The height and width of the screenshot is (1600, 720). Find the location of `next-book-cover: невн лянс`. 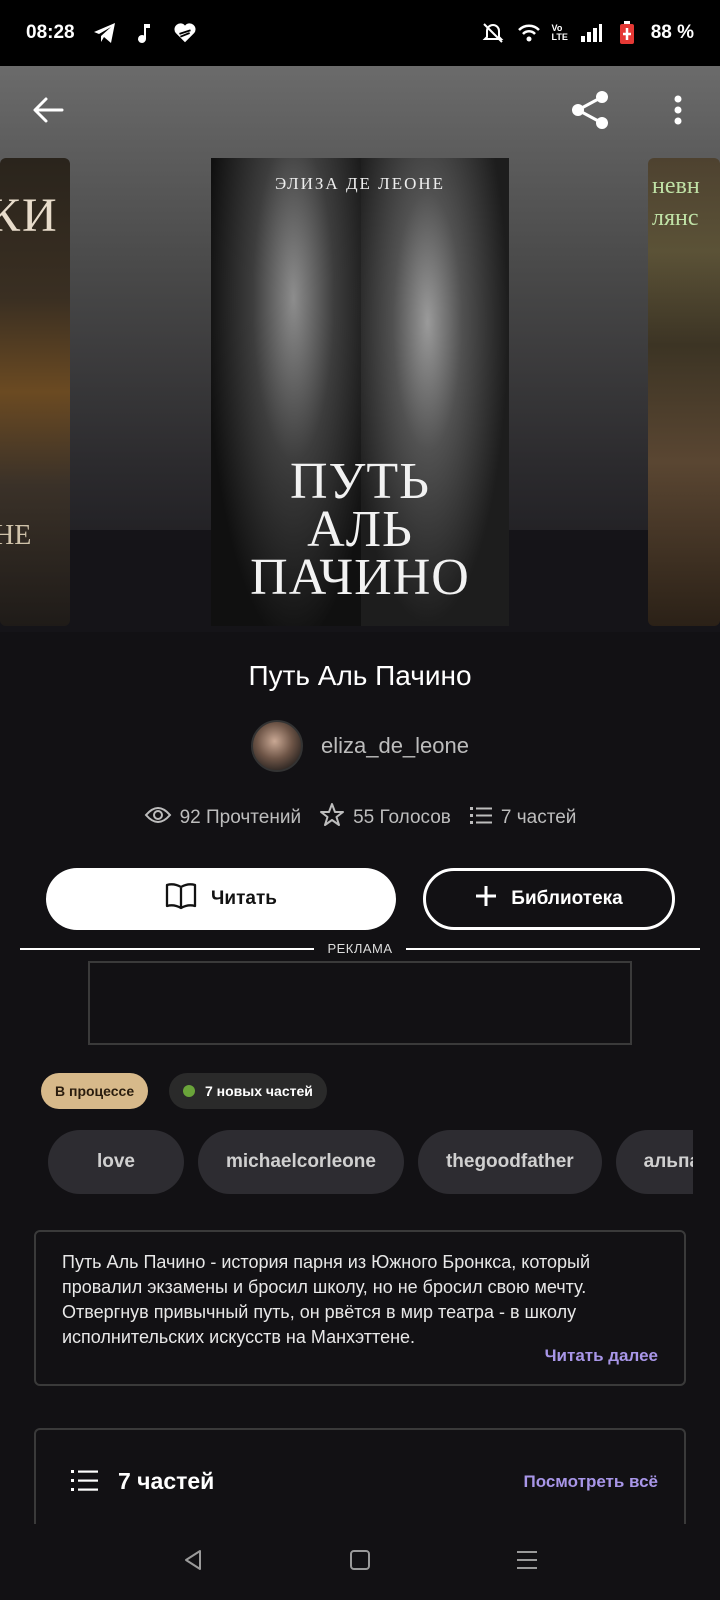

next-book-cover: невн лянс is located at coordinates (684, 392).